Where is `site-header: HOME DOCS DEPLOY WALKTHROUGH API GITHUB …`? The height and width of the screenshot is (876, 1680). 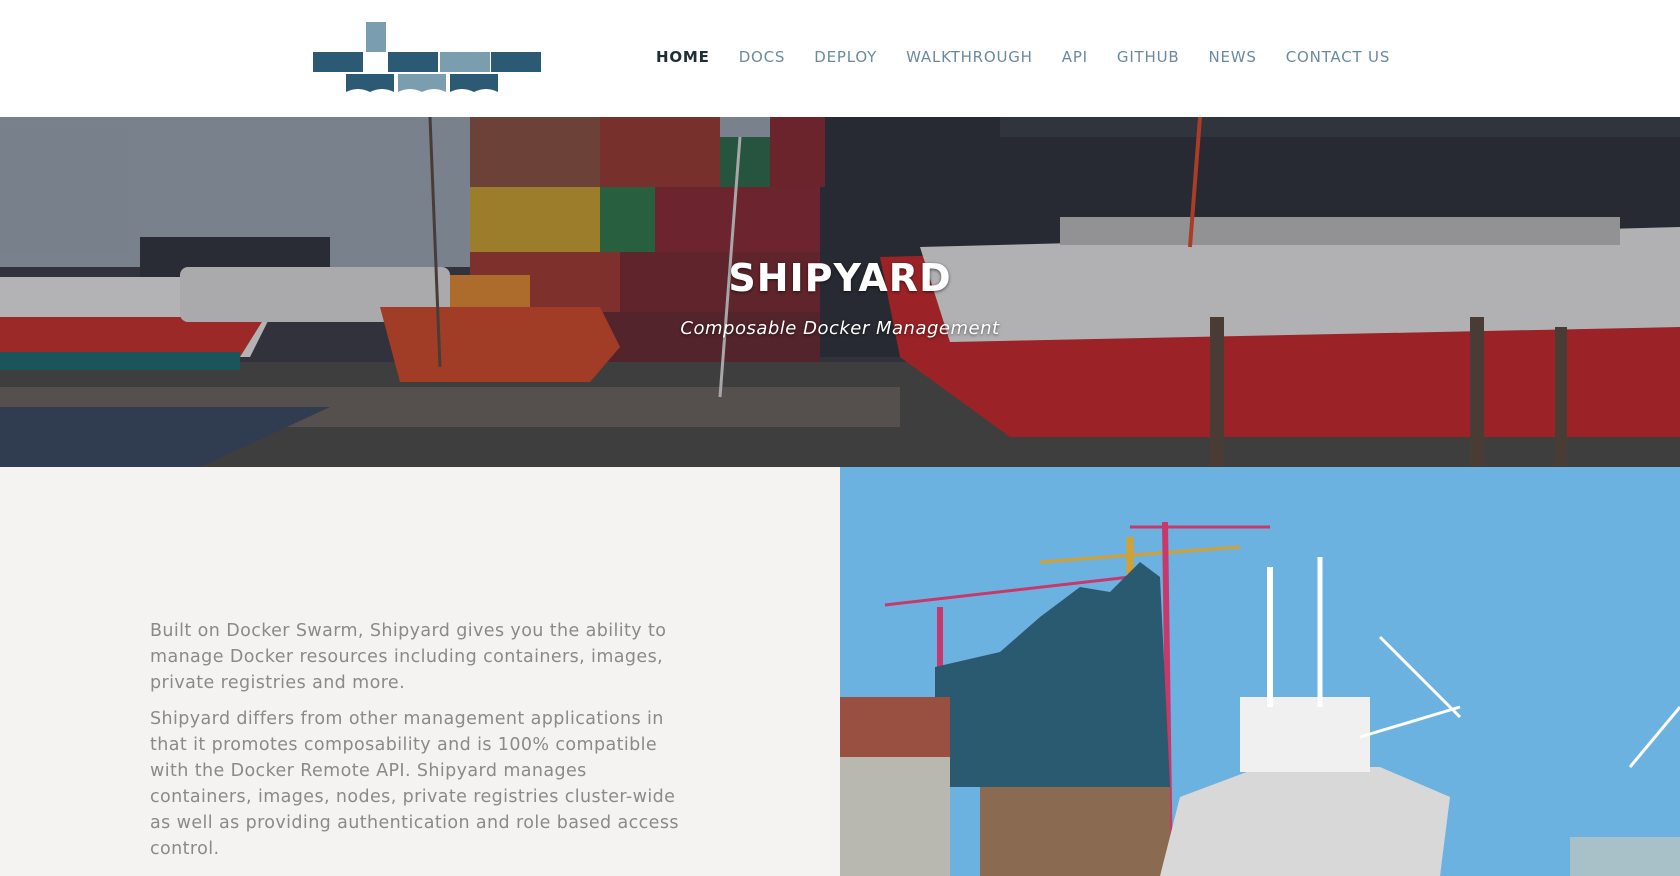 site-header: HOME DOCS DEPLOY WALKTHROUGH API GITHUB … is located at coordinates (840, 58).